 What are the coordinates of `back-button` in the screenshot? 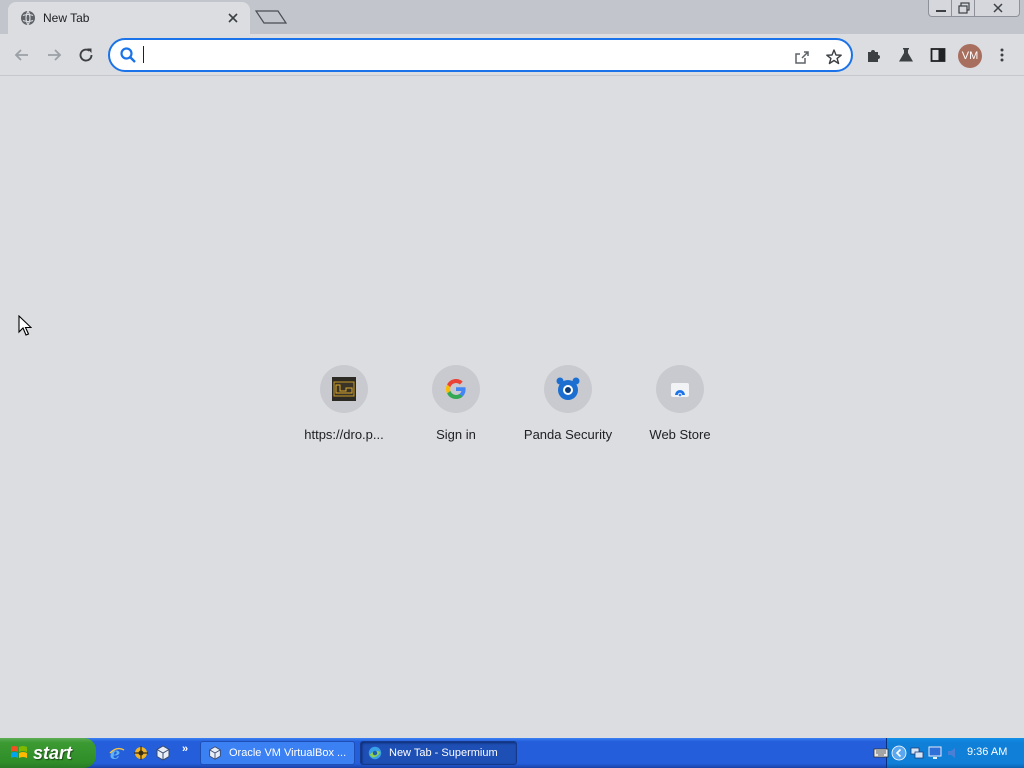 It's located at (22, 55).